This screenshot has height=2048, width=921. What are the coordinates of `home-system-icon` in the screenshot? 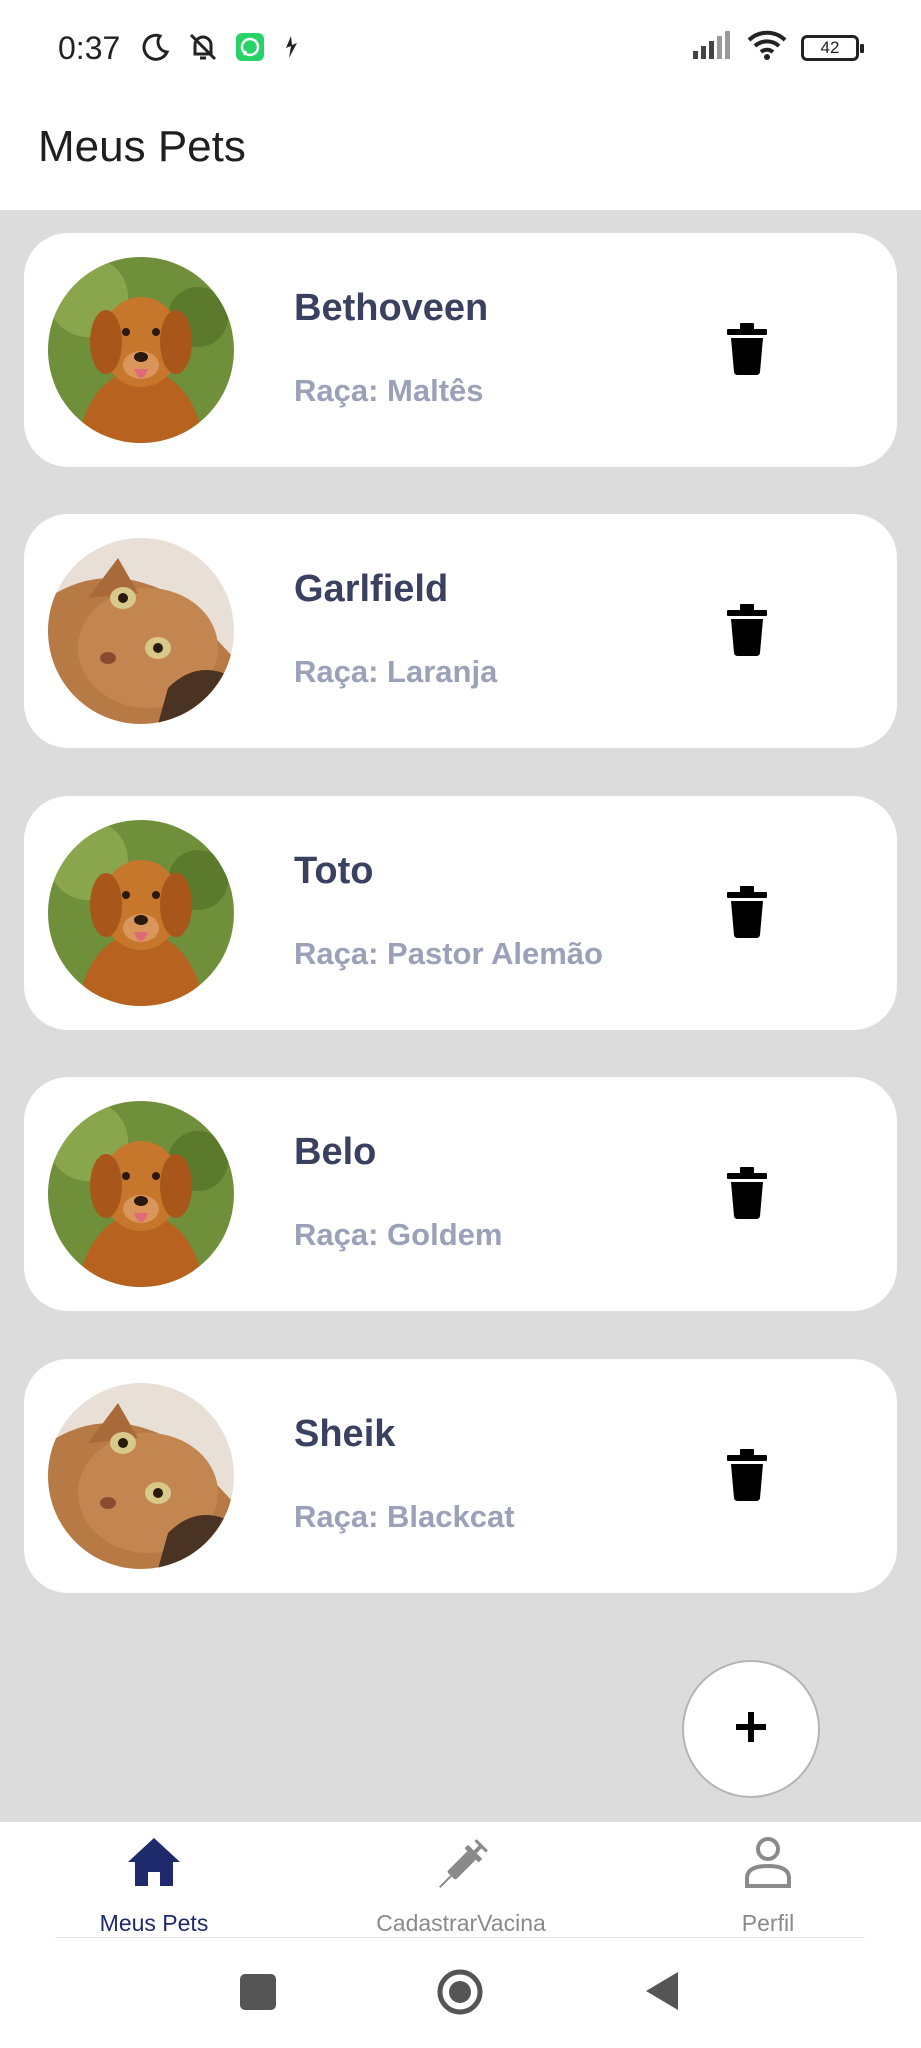 It's located at (460, 1994).